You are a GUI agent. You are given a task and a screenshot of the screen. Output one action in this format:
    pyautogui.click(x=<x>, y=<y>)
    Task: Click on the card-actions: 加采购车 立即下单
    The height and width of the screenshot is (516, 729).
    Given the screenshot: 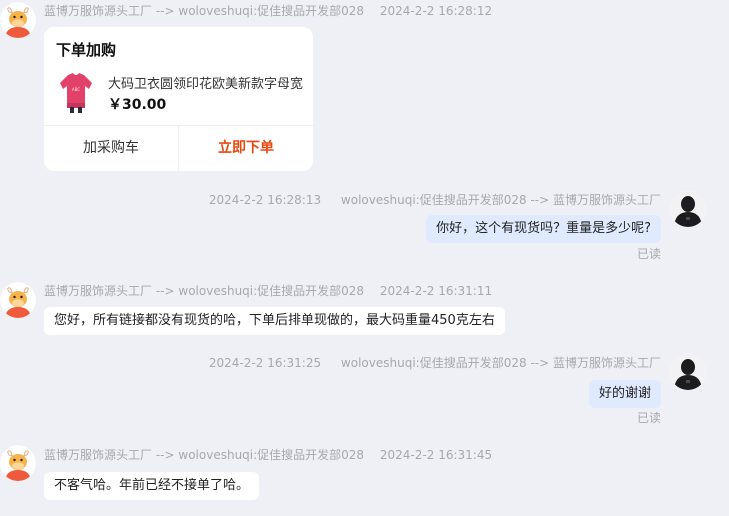 What is the action you would take?
    pyautogui.click(x=178, y=148)
    